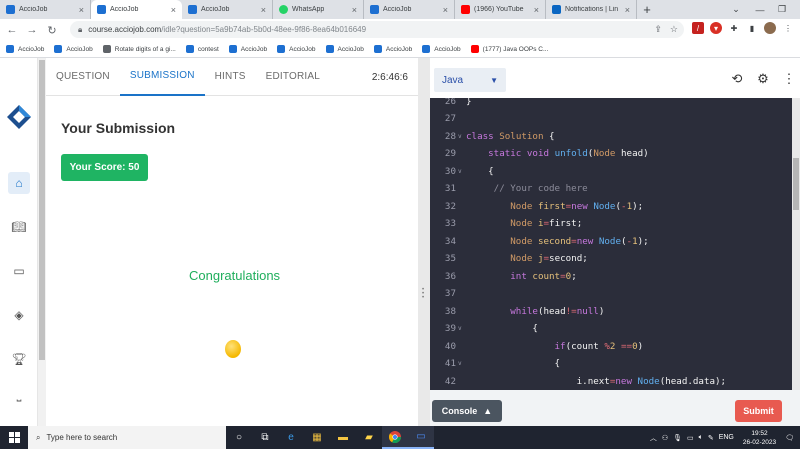  What do you see at coordinates (611, 259) in the screenshot?
I see `code-line: 35 Node j=second;` at bounding box center [611, 259].